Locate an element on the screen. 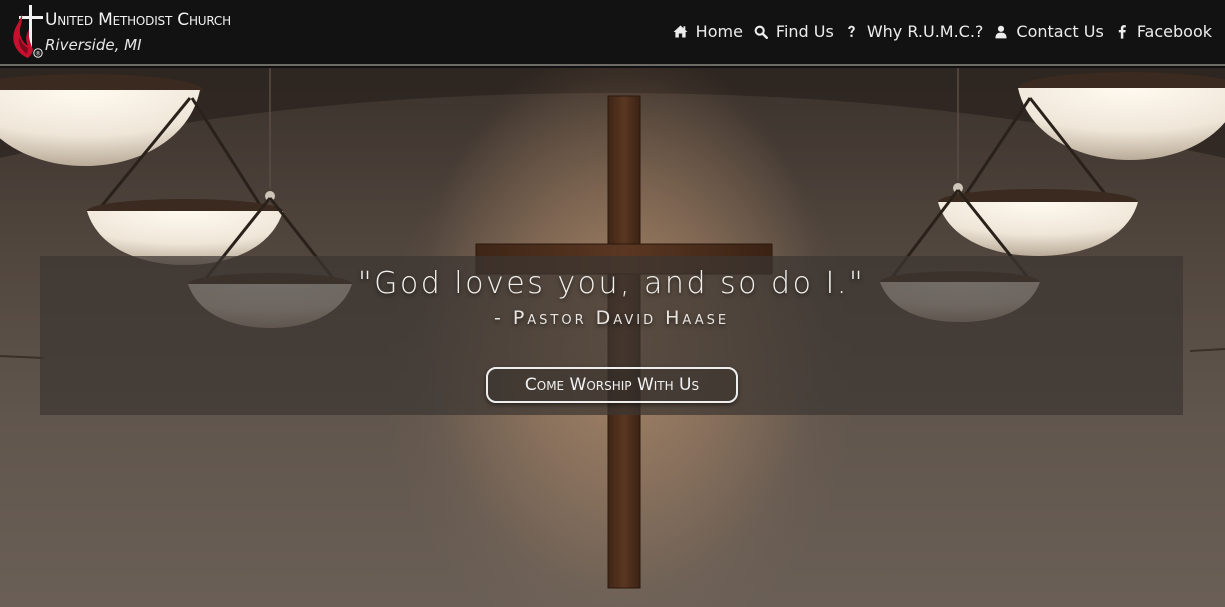 The width and height of the screenshot is (1225, 607). hero-quote: "God loves you, and so do I." is located at coordinates (611, 283).